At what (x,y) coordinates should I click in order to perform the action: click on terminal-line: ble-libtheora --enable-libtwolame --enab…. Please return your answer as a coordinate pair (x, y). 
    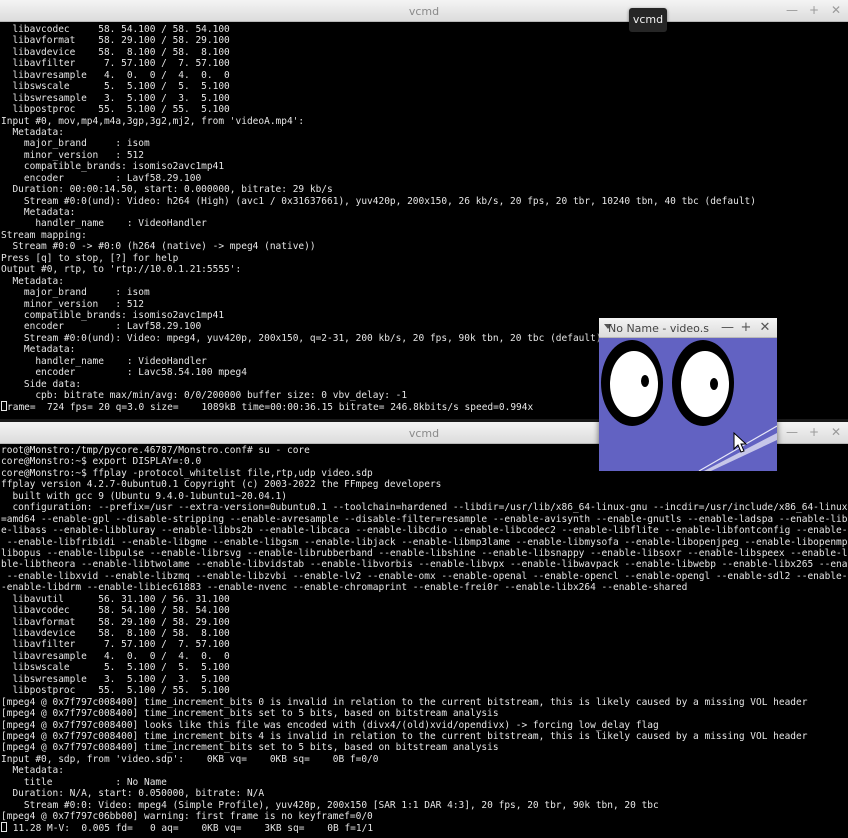
    Looking at the image, I should click on (424, 565).